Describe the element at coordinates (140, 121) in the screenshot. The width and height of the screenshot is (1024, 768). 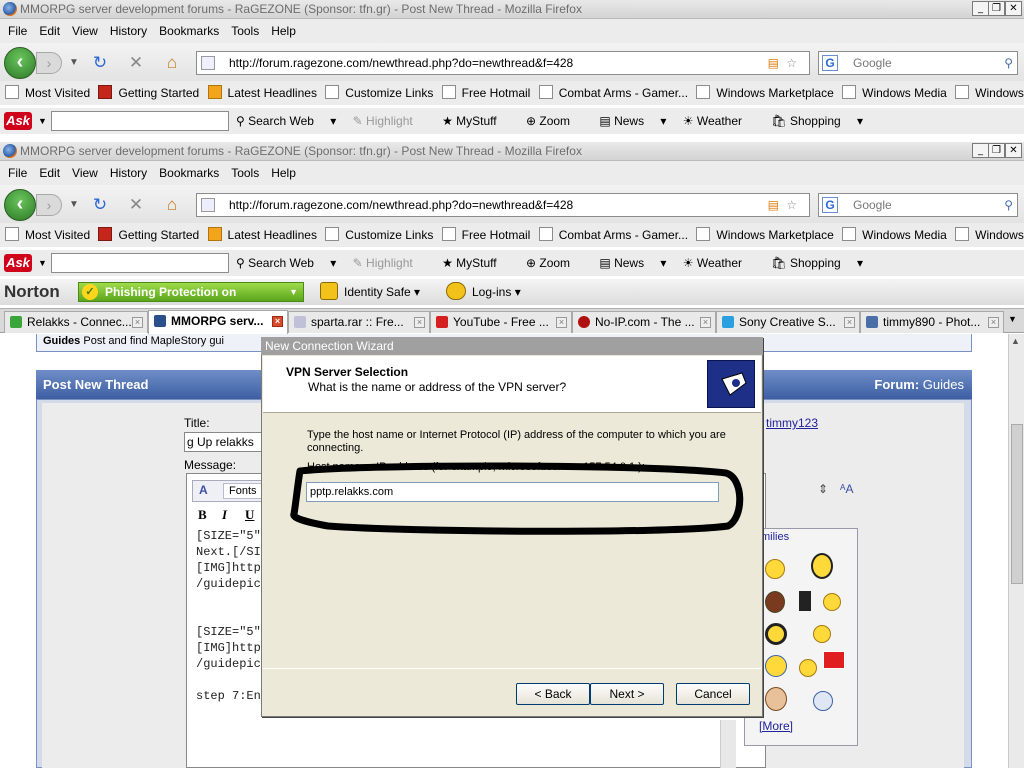
I see `ask-search-input` at that location.